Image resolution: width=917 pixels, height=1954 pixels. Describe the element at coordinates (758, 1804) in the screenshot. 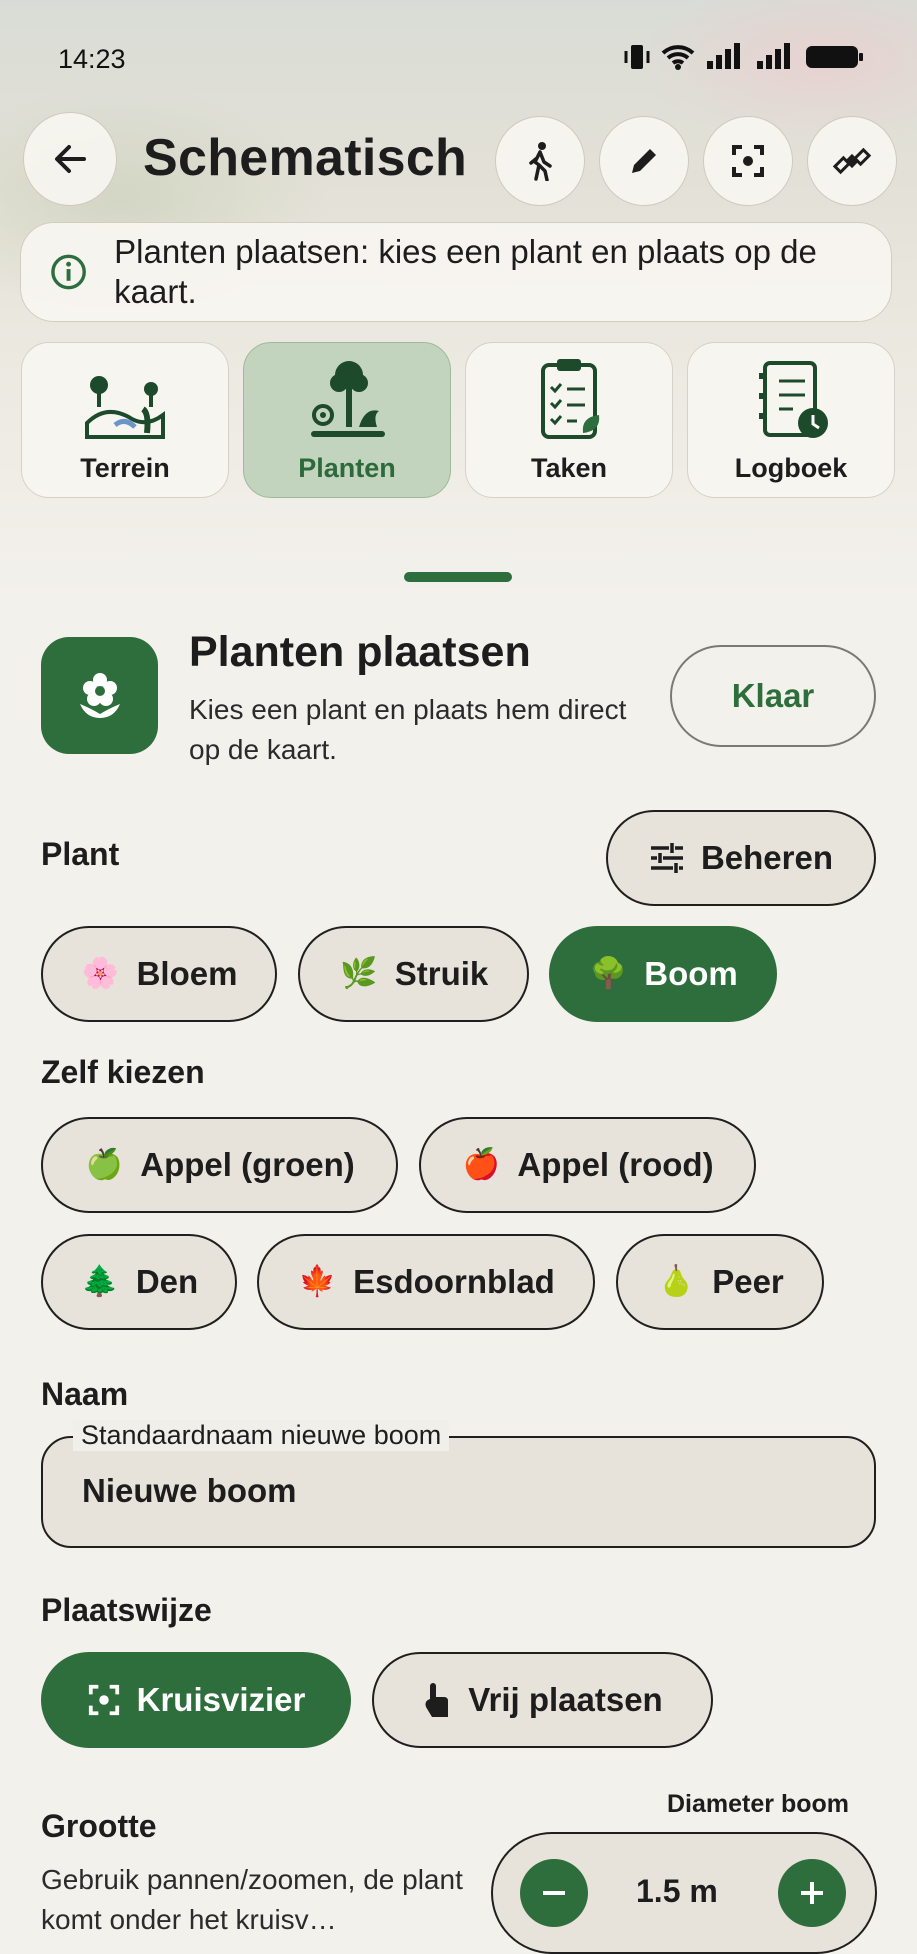

I see `diameter-label: Diameter boom` at that location.